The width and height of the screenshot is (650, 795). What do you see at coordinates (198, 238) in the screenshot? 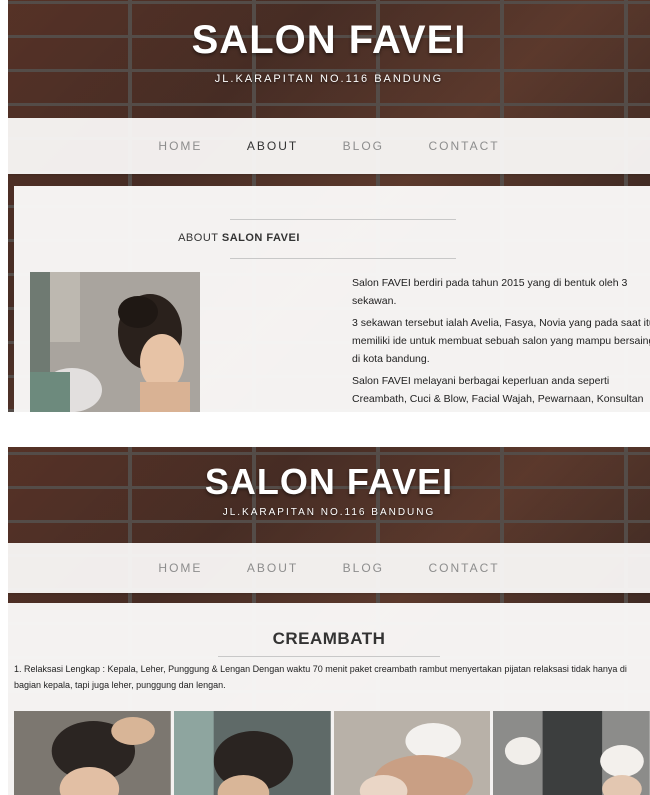
I see `about-heading-prefix: ABOUT` at bounding box center [198, 238].